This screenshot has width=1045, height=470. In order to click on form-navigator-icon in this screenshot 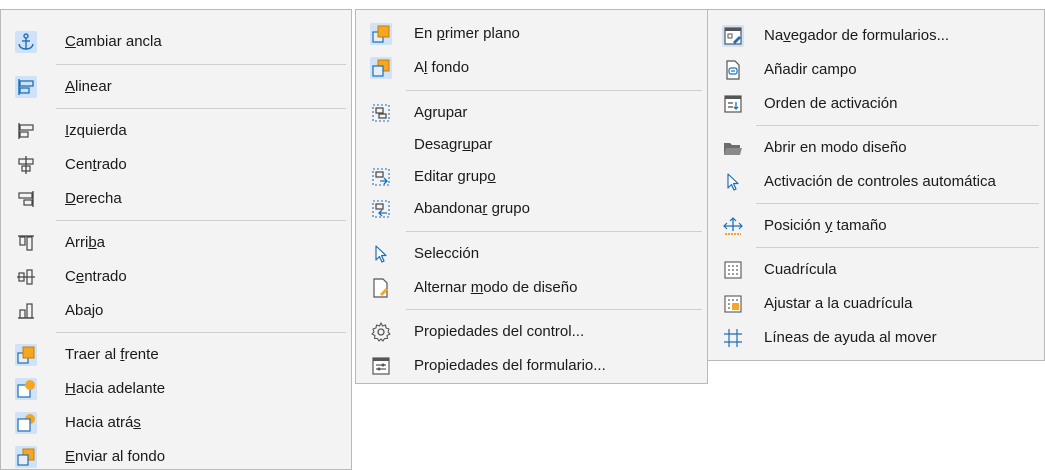, I will do `click(733, 36)`.